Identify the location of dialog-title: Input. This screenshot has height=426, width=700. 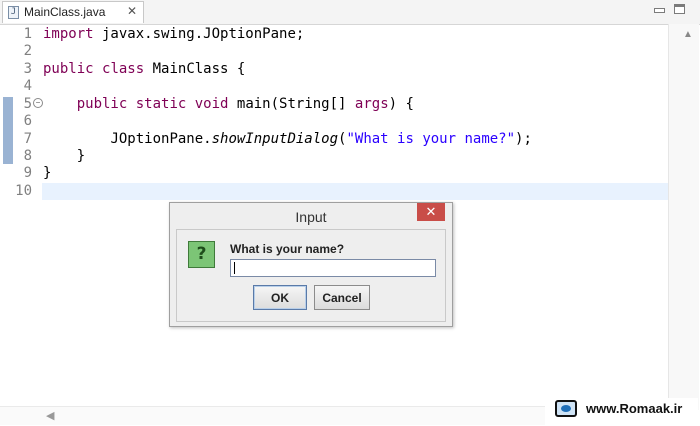
(311, 217).